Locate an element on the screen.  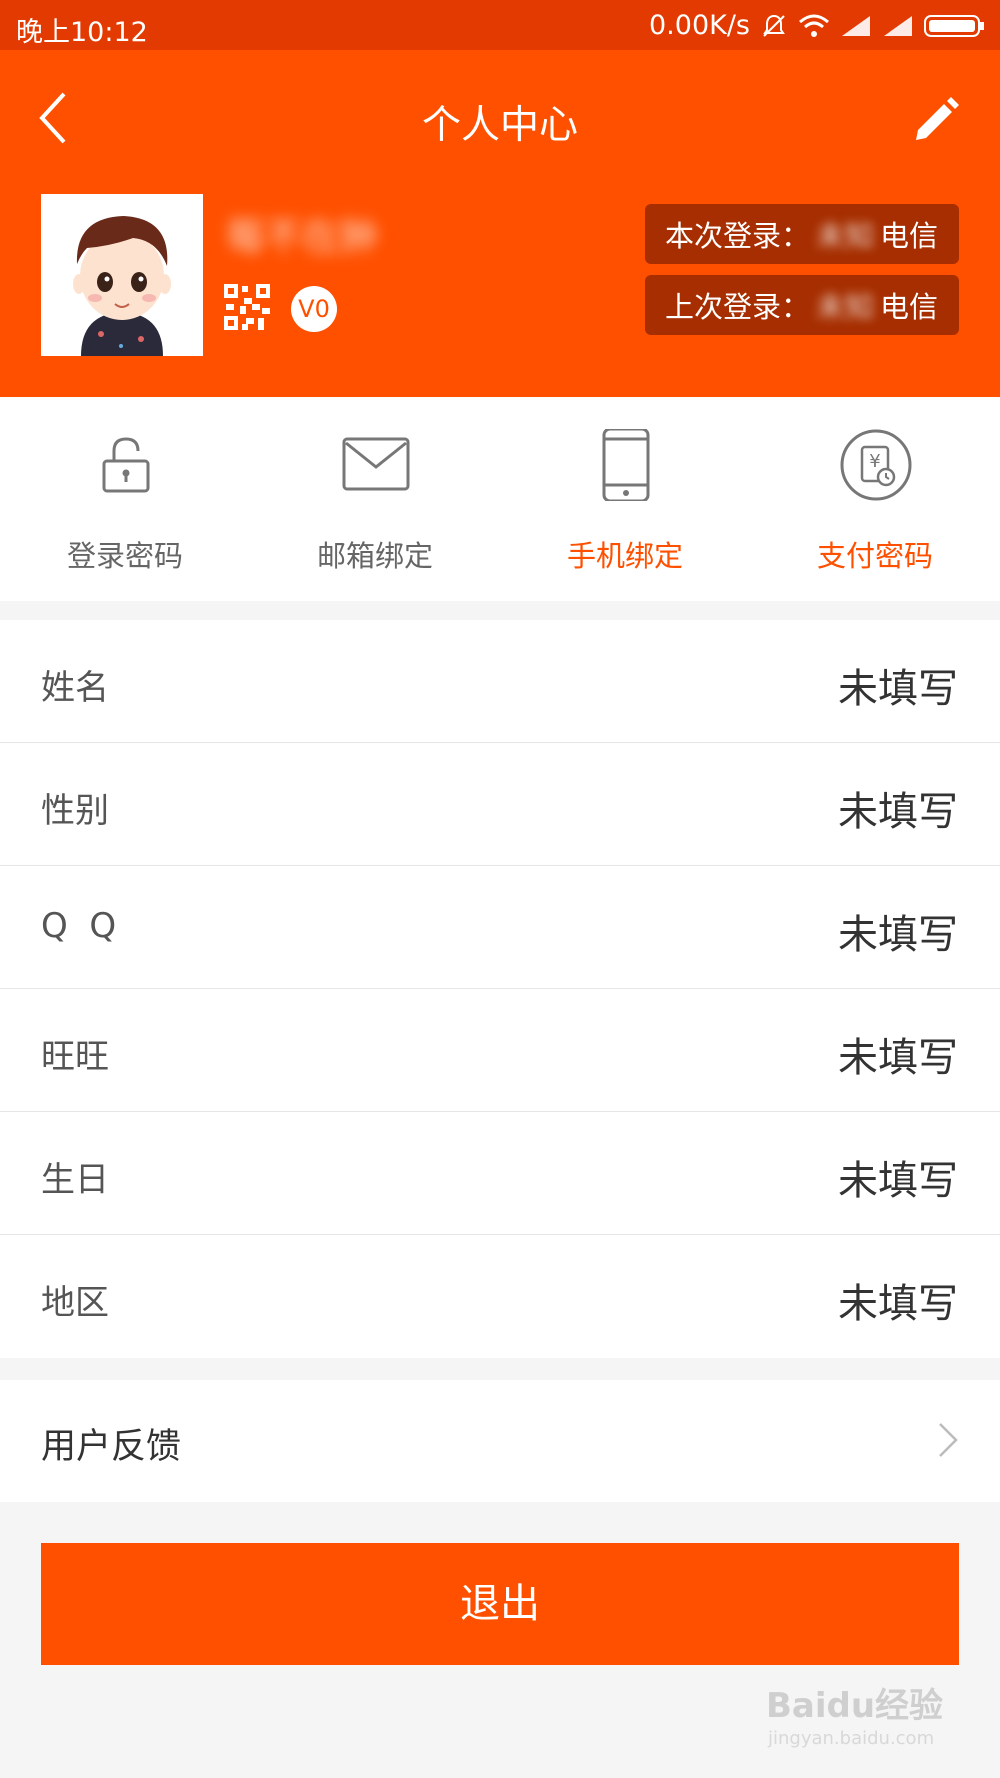
email-binding-button: 邮箱绑定 is located at coordinates (375, 499).